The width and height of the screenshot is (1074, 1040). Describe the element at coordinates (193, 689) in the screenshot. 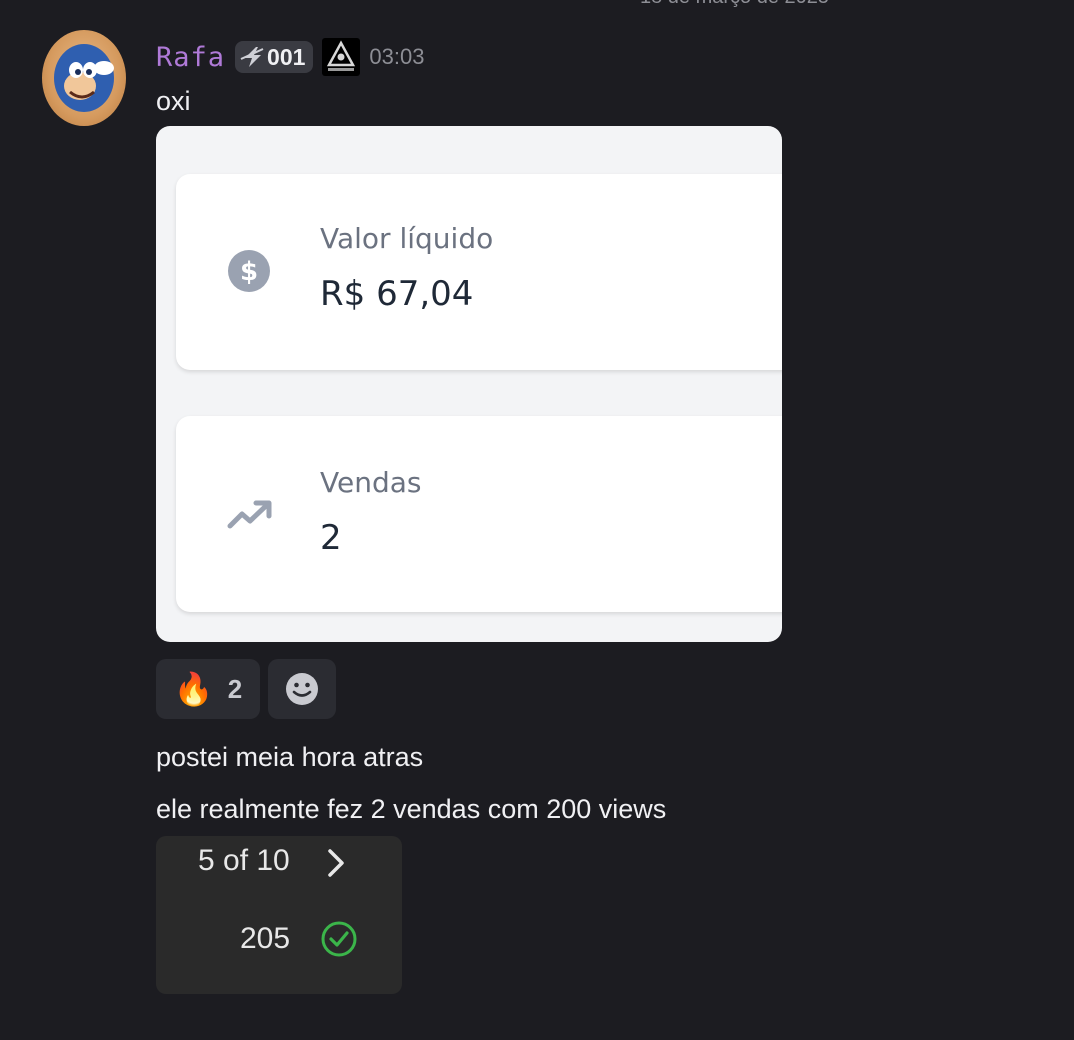

I see `fire-emoji: 🔥` at that location.